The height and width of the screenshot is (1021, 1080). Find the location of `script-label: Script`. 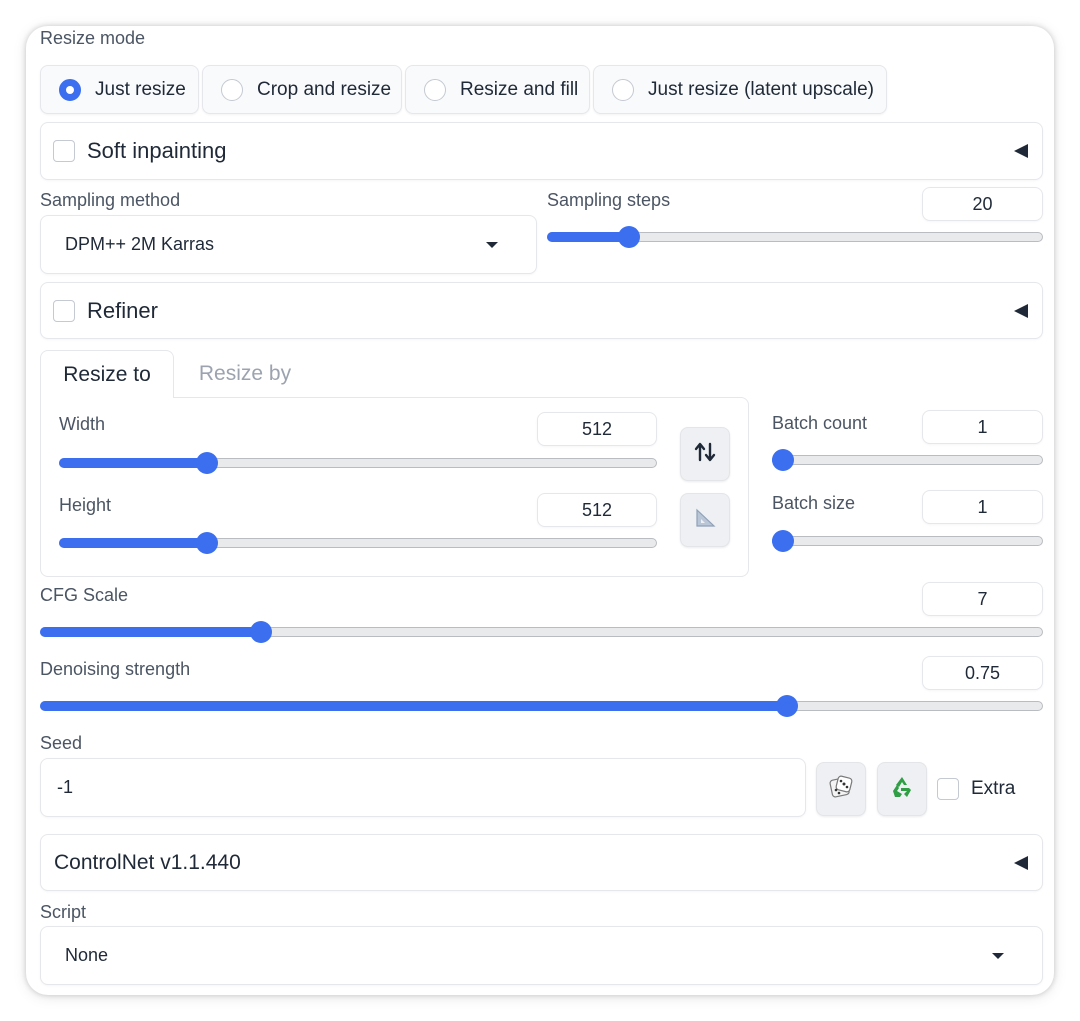

script-label: Script is located at coordinates (63, 912).